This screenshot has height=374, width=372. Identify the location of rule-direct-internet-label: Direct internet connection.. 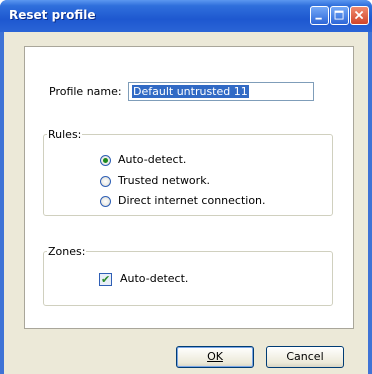
(192, 200).